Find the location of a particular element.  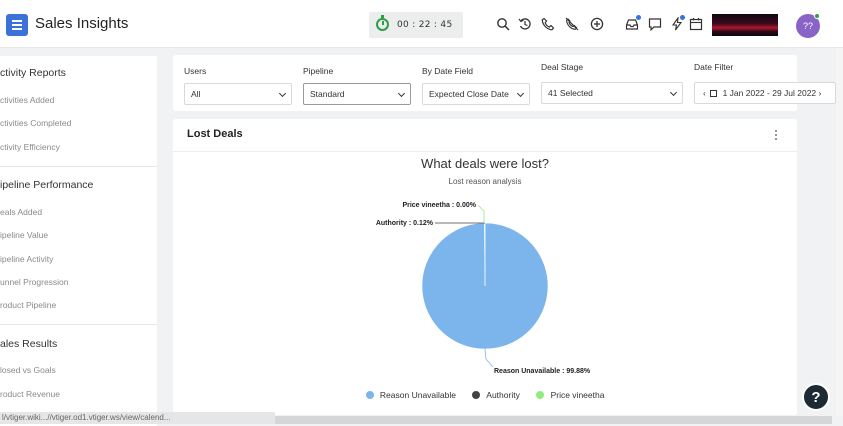

sidebar-section-pipeline-performance: ipeline Performance is located at coordinates (46, 185).